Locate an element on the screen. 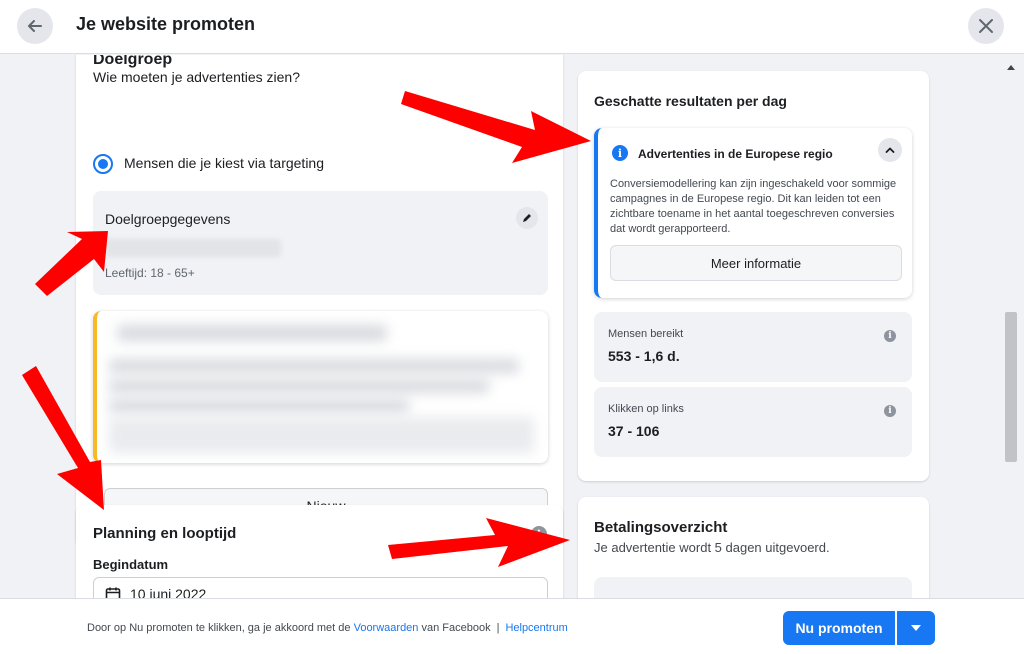 The width and height of the screenshot is (1024, 654). back-button is located at coordinates (35, 26).